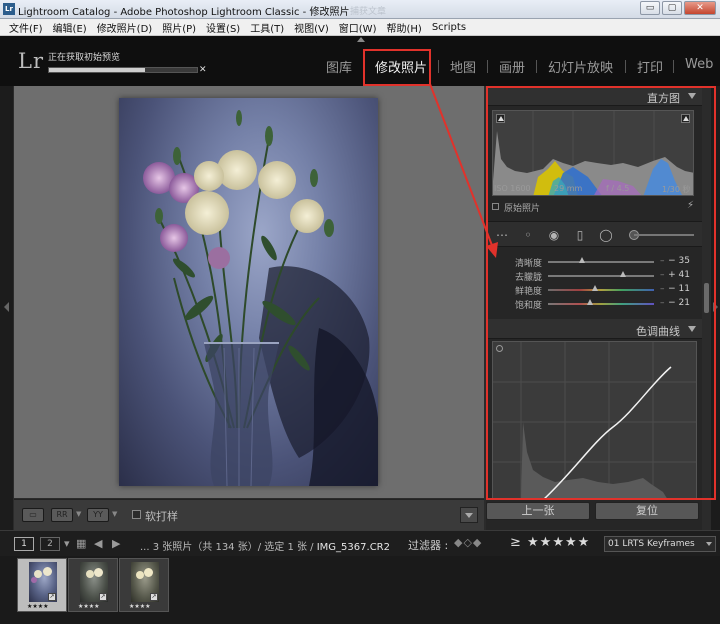  What do you see at coordinates (580, 66) in the screenshot?
I see `module-slideshow: 幻灯片放映` at bounding box center [580, 66].